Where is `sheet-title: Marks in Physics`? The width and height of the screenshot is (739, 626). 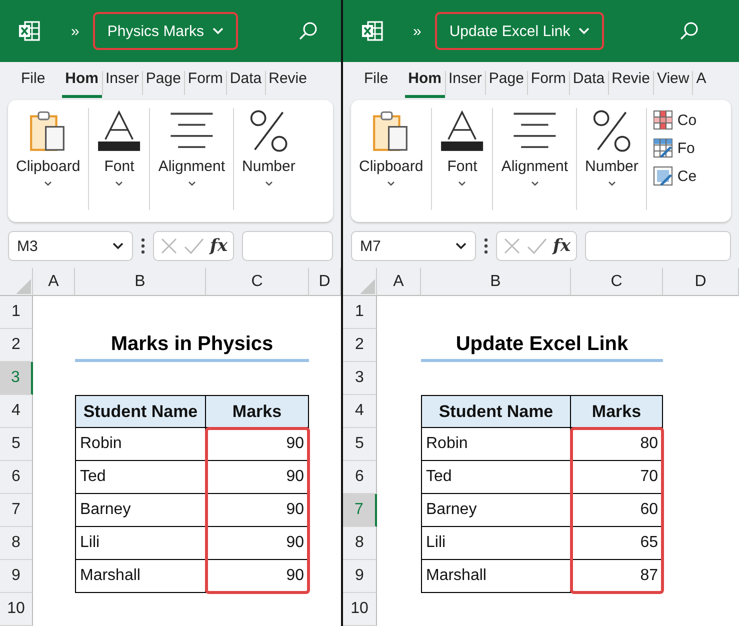
sheet-title: Marks in Physics is located at coordinates (192, 347).